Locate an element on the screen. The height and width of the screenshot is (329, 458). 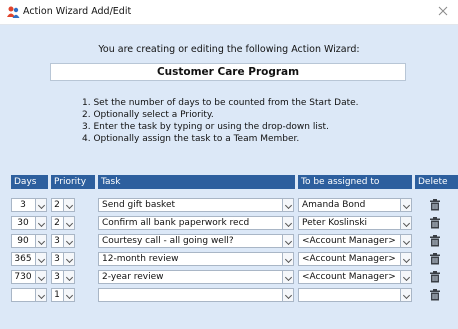
task-input is located at coordinates (196, 295).